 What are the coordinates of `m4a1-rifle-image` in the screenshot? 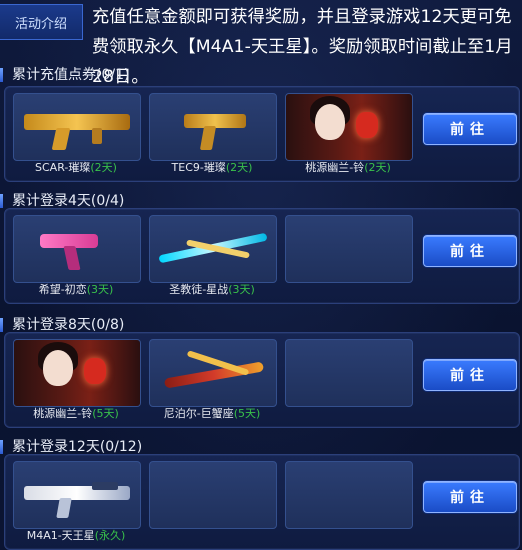 It's located at (77, 495).